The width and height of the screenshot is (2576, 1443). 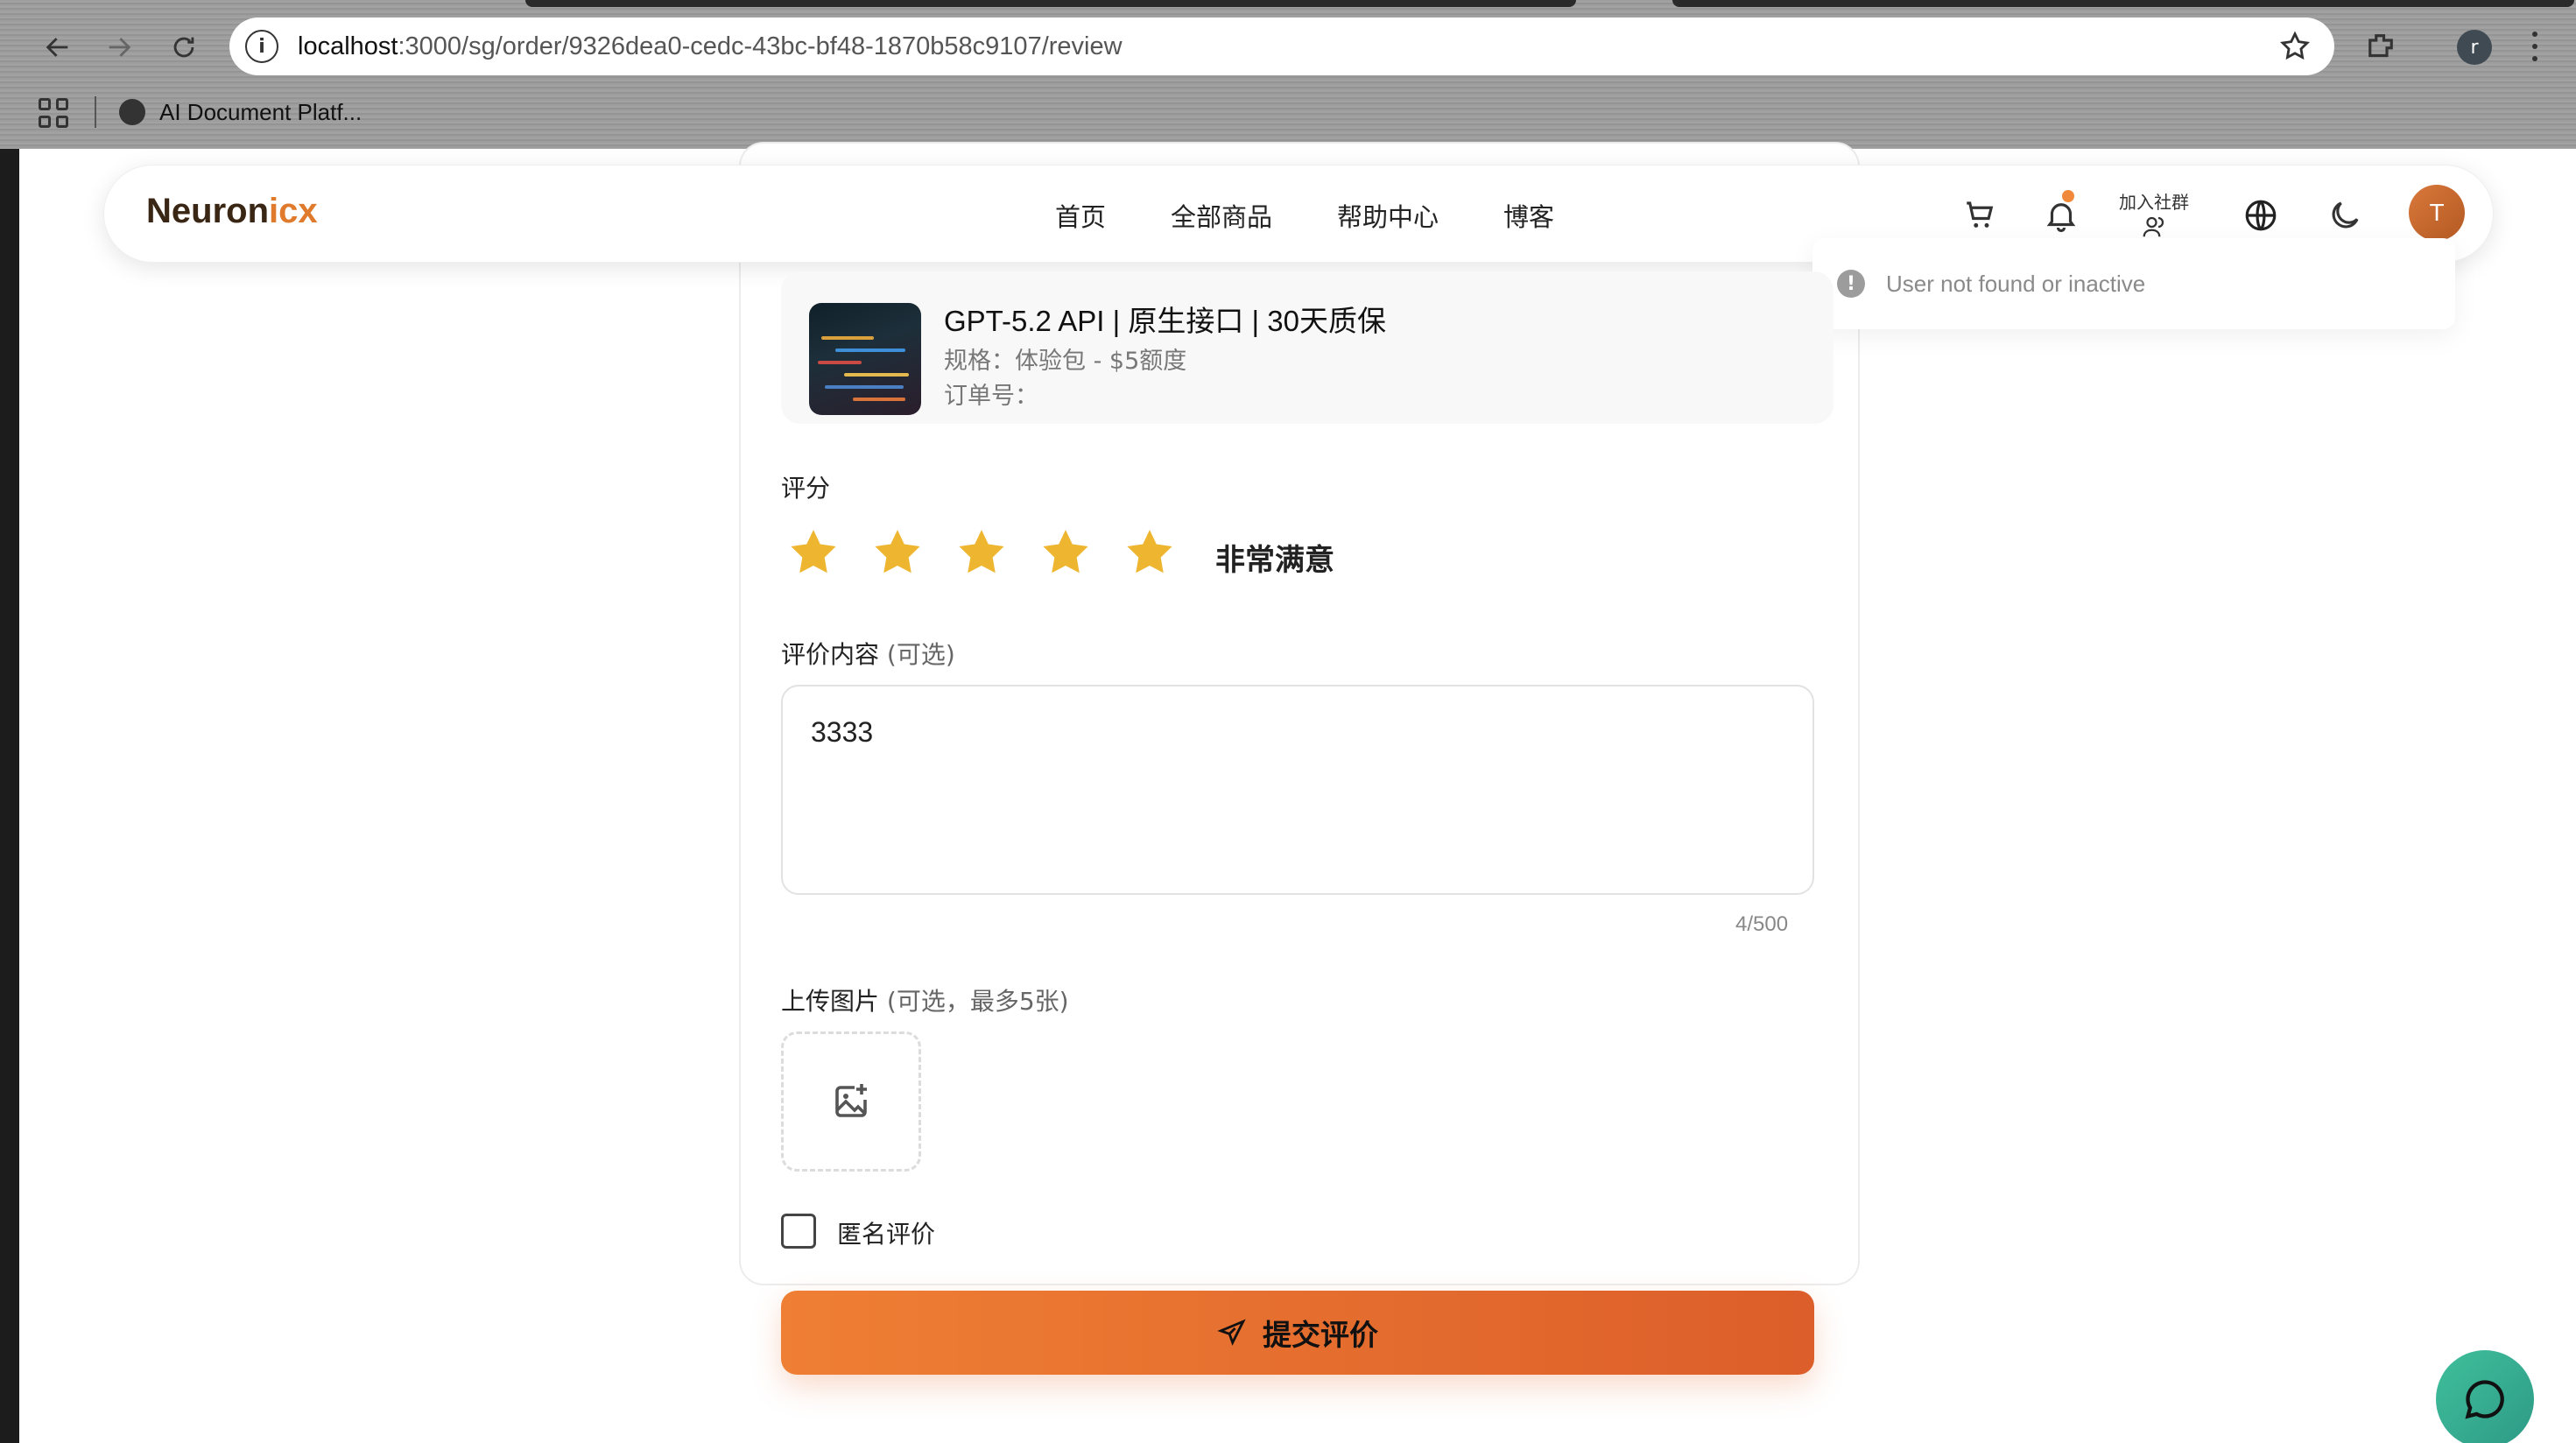 What do you see at coordinates (2535, 46) in the screenshot?
I see `browser-menu-icon` at bounding box center [2535, 46].